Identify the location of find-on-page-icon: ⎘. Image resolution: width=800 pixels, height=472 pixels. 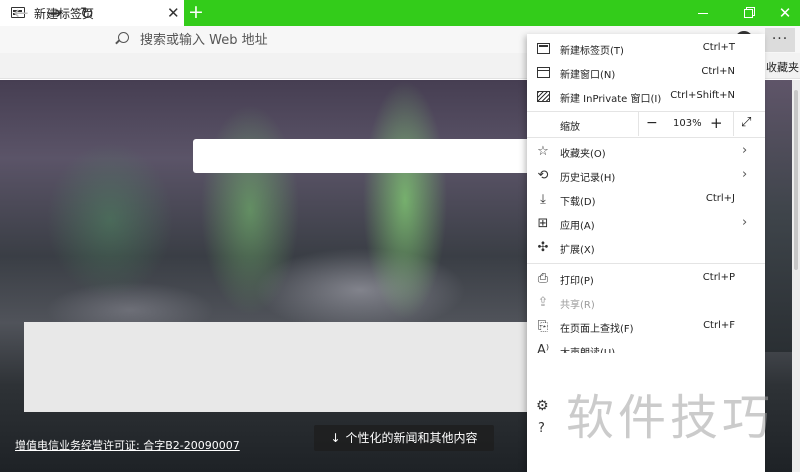
(543, 326).